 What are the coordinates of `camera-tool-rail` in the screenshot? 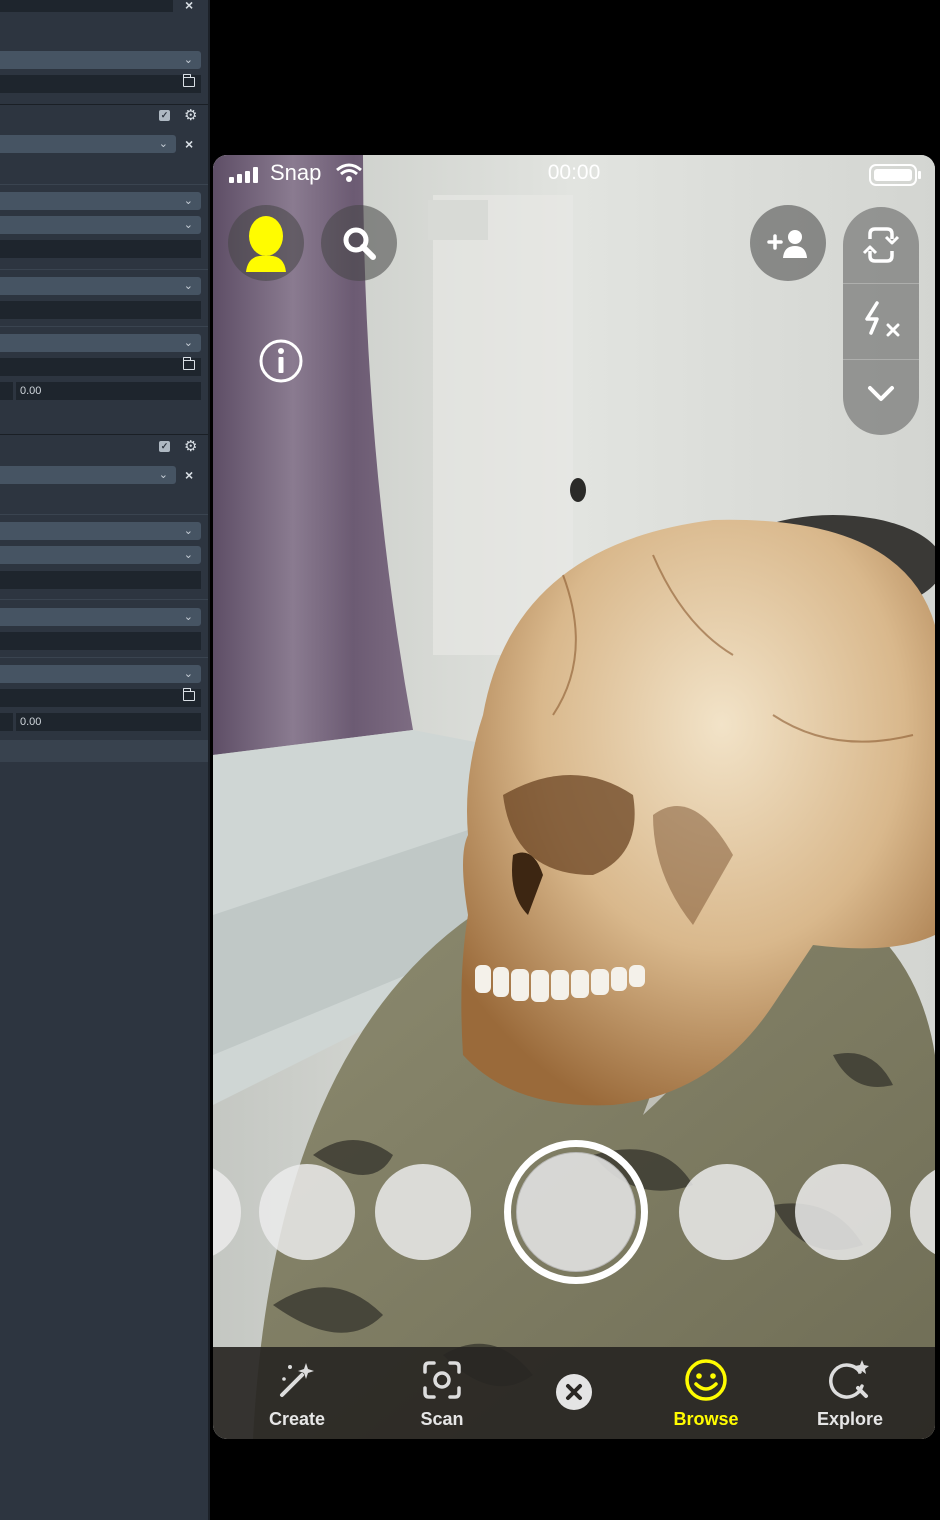 It's located at (881, 321).